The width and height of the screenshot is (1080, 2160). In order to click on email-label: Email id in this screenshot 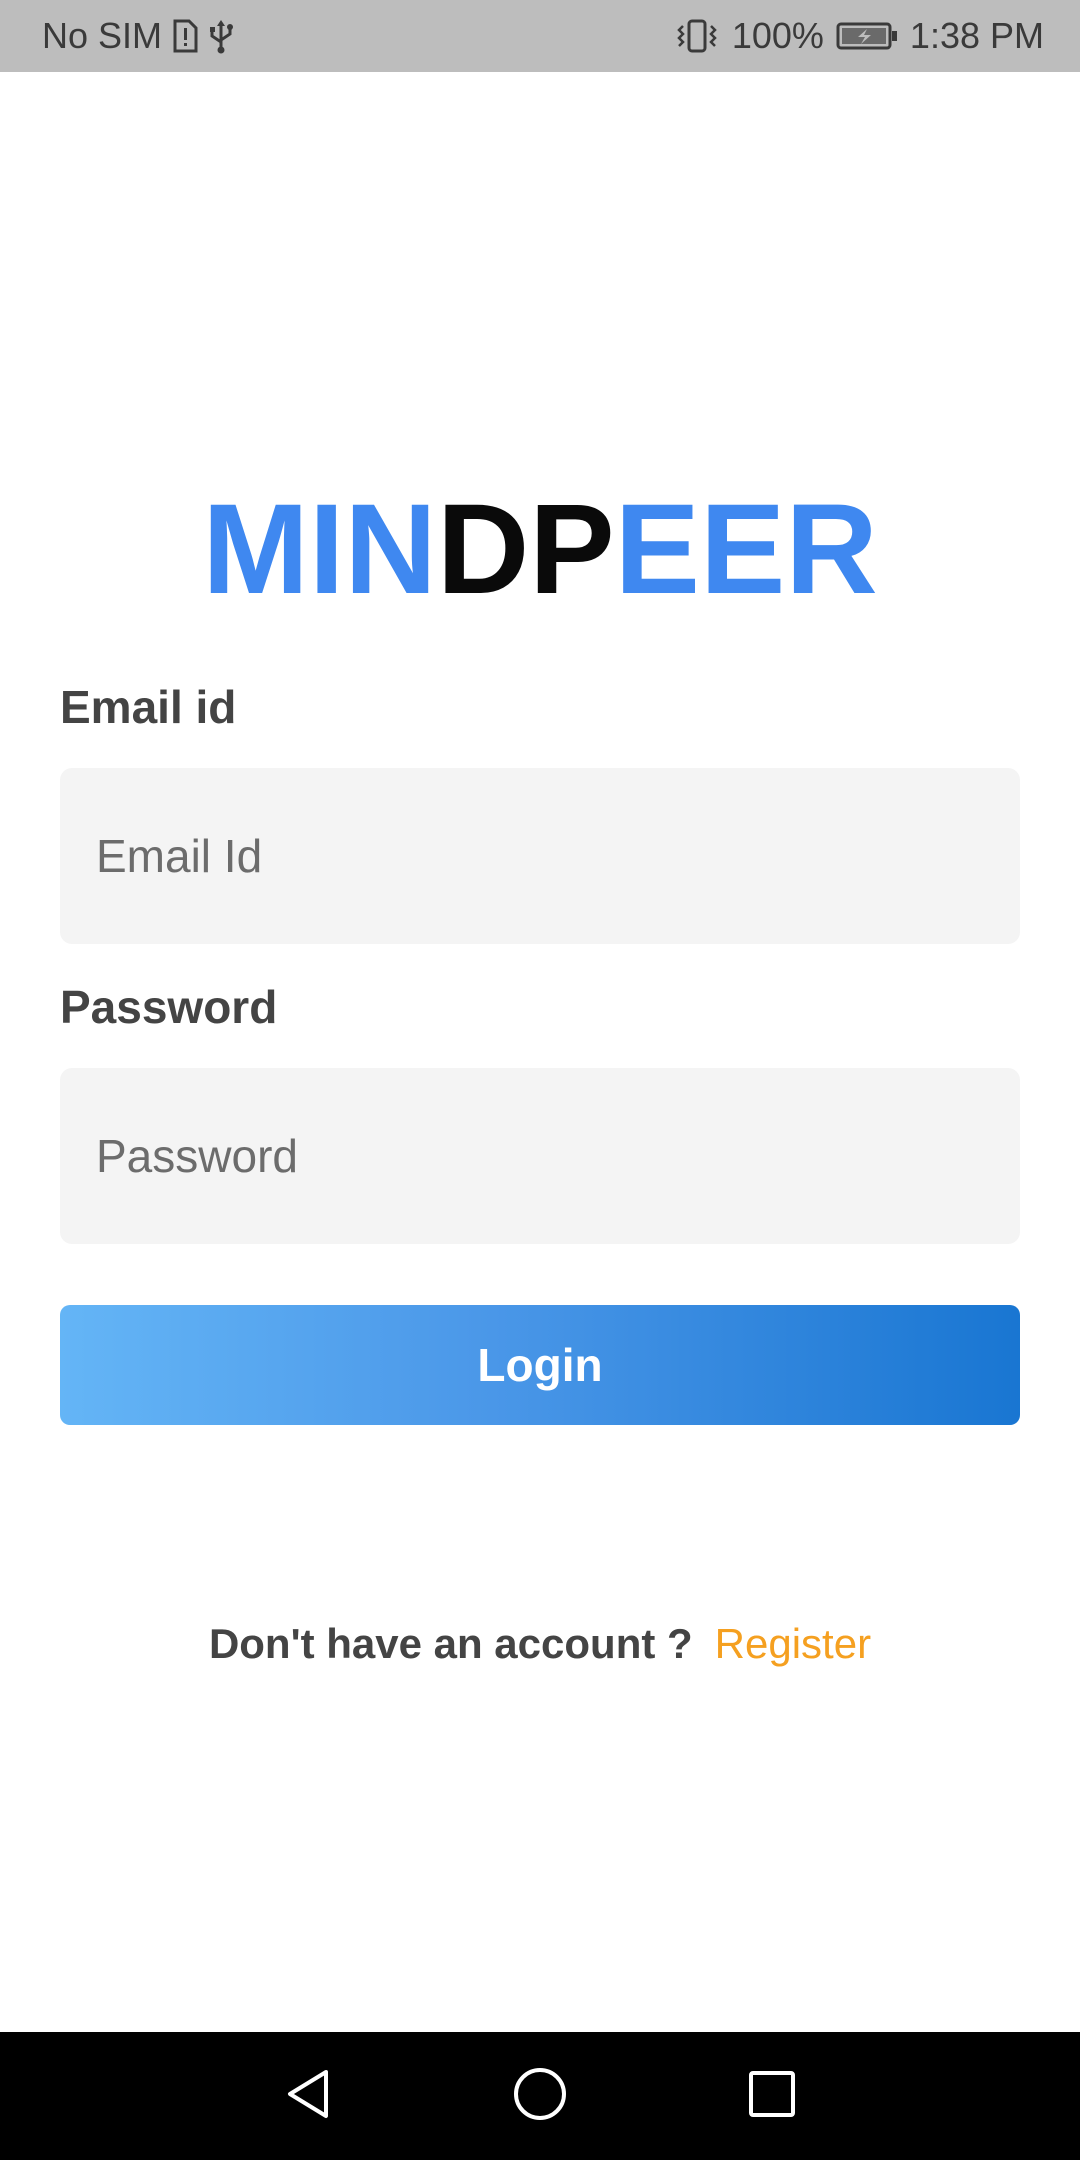, I will do `click(148, 707)`.